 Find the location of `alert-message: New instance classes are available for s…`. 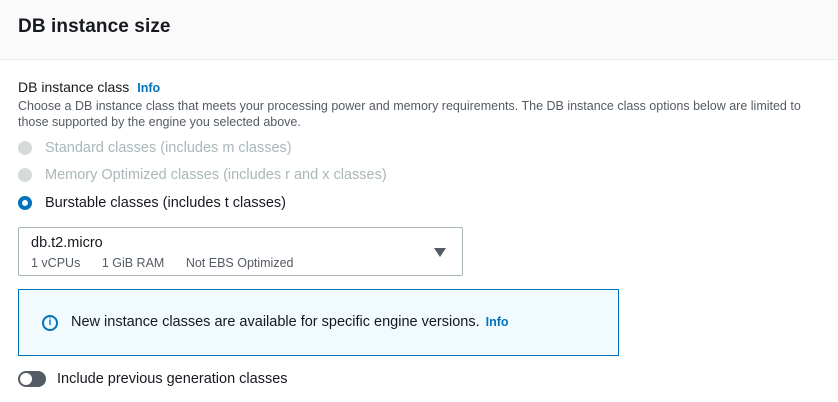

alert-message: New instance classes are available for s… is located at coordinates (275, 322).